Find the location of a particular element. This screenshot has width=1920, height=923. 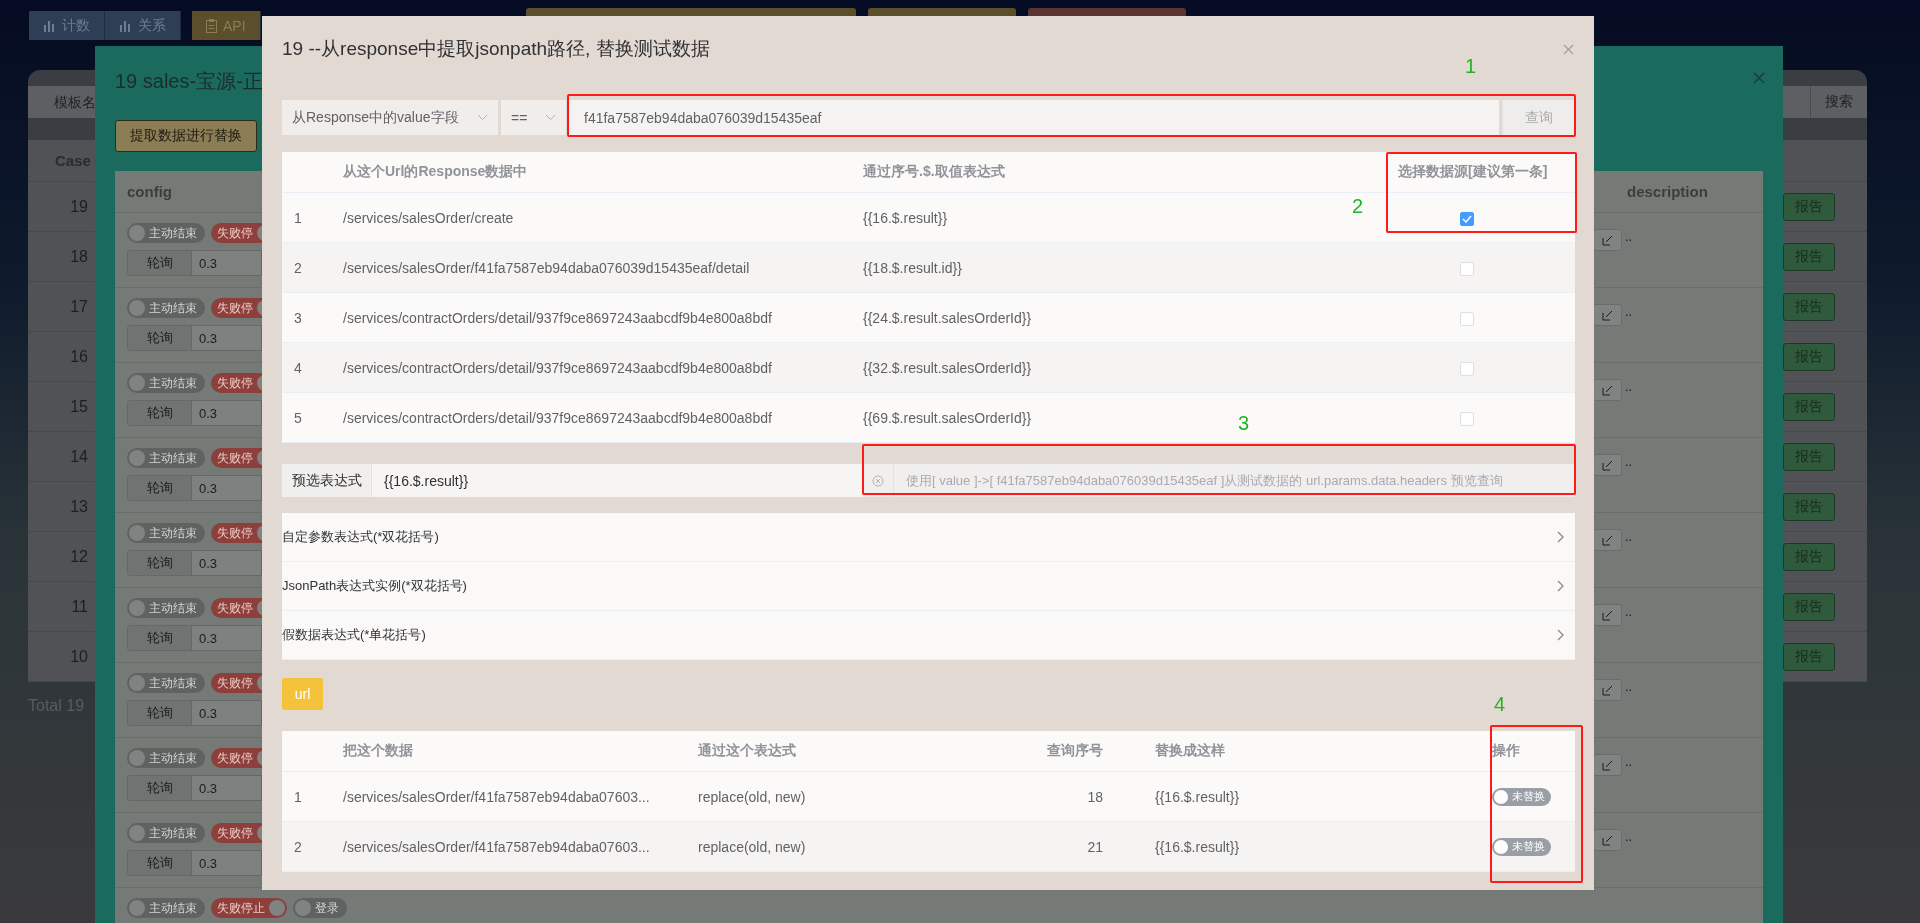

preselect-expression: {{16.$.result}} is located at coordinates (617, 480).